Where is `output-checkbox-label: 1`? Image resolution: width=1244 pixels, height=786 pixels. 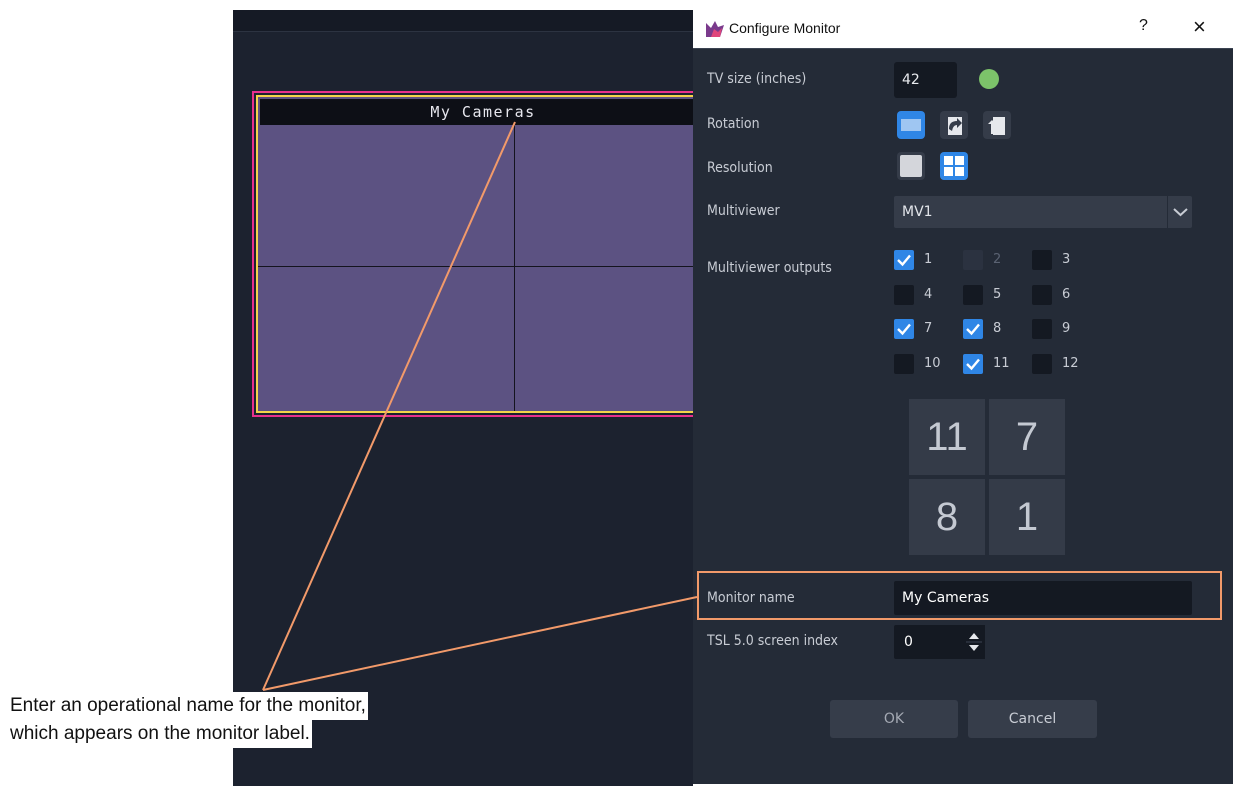
output-checkbox-label: 1 is located at coordinates (928, 259).